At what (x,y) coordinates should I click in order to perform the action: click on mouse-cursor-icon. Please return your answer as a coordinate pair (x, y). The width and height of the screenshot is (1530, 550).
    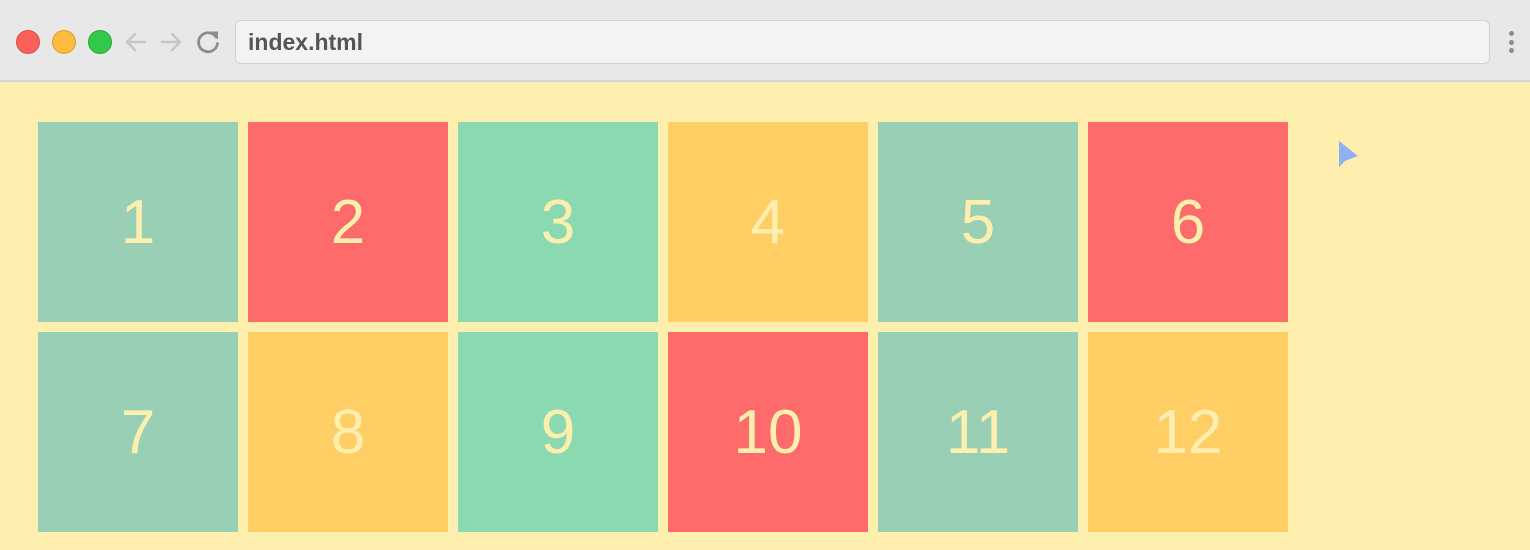
    Looking at the image, I should click on (1348, 154).